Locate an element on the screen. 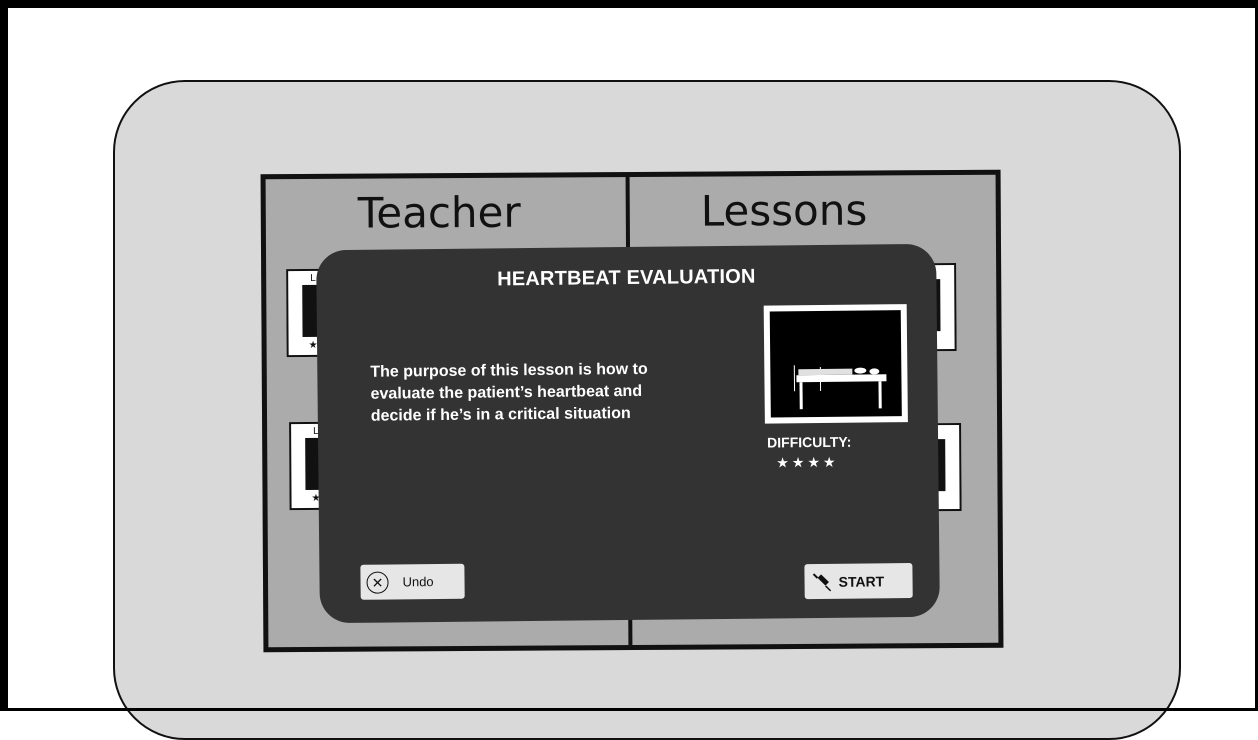  lessons-title: Lessons is located at coordinates (784, 211).